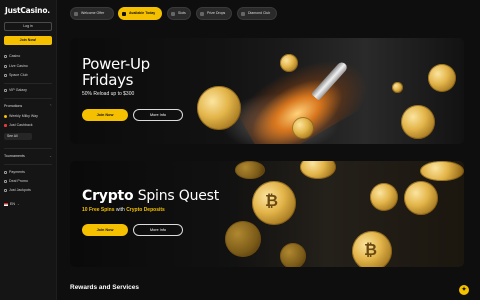 Image resolution: width=480 pixels, height=300 pixels. I want to click on chat-icon: ✦, so click(464, 290).